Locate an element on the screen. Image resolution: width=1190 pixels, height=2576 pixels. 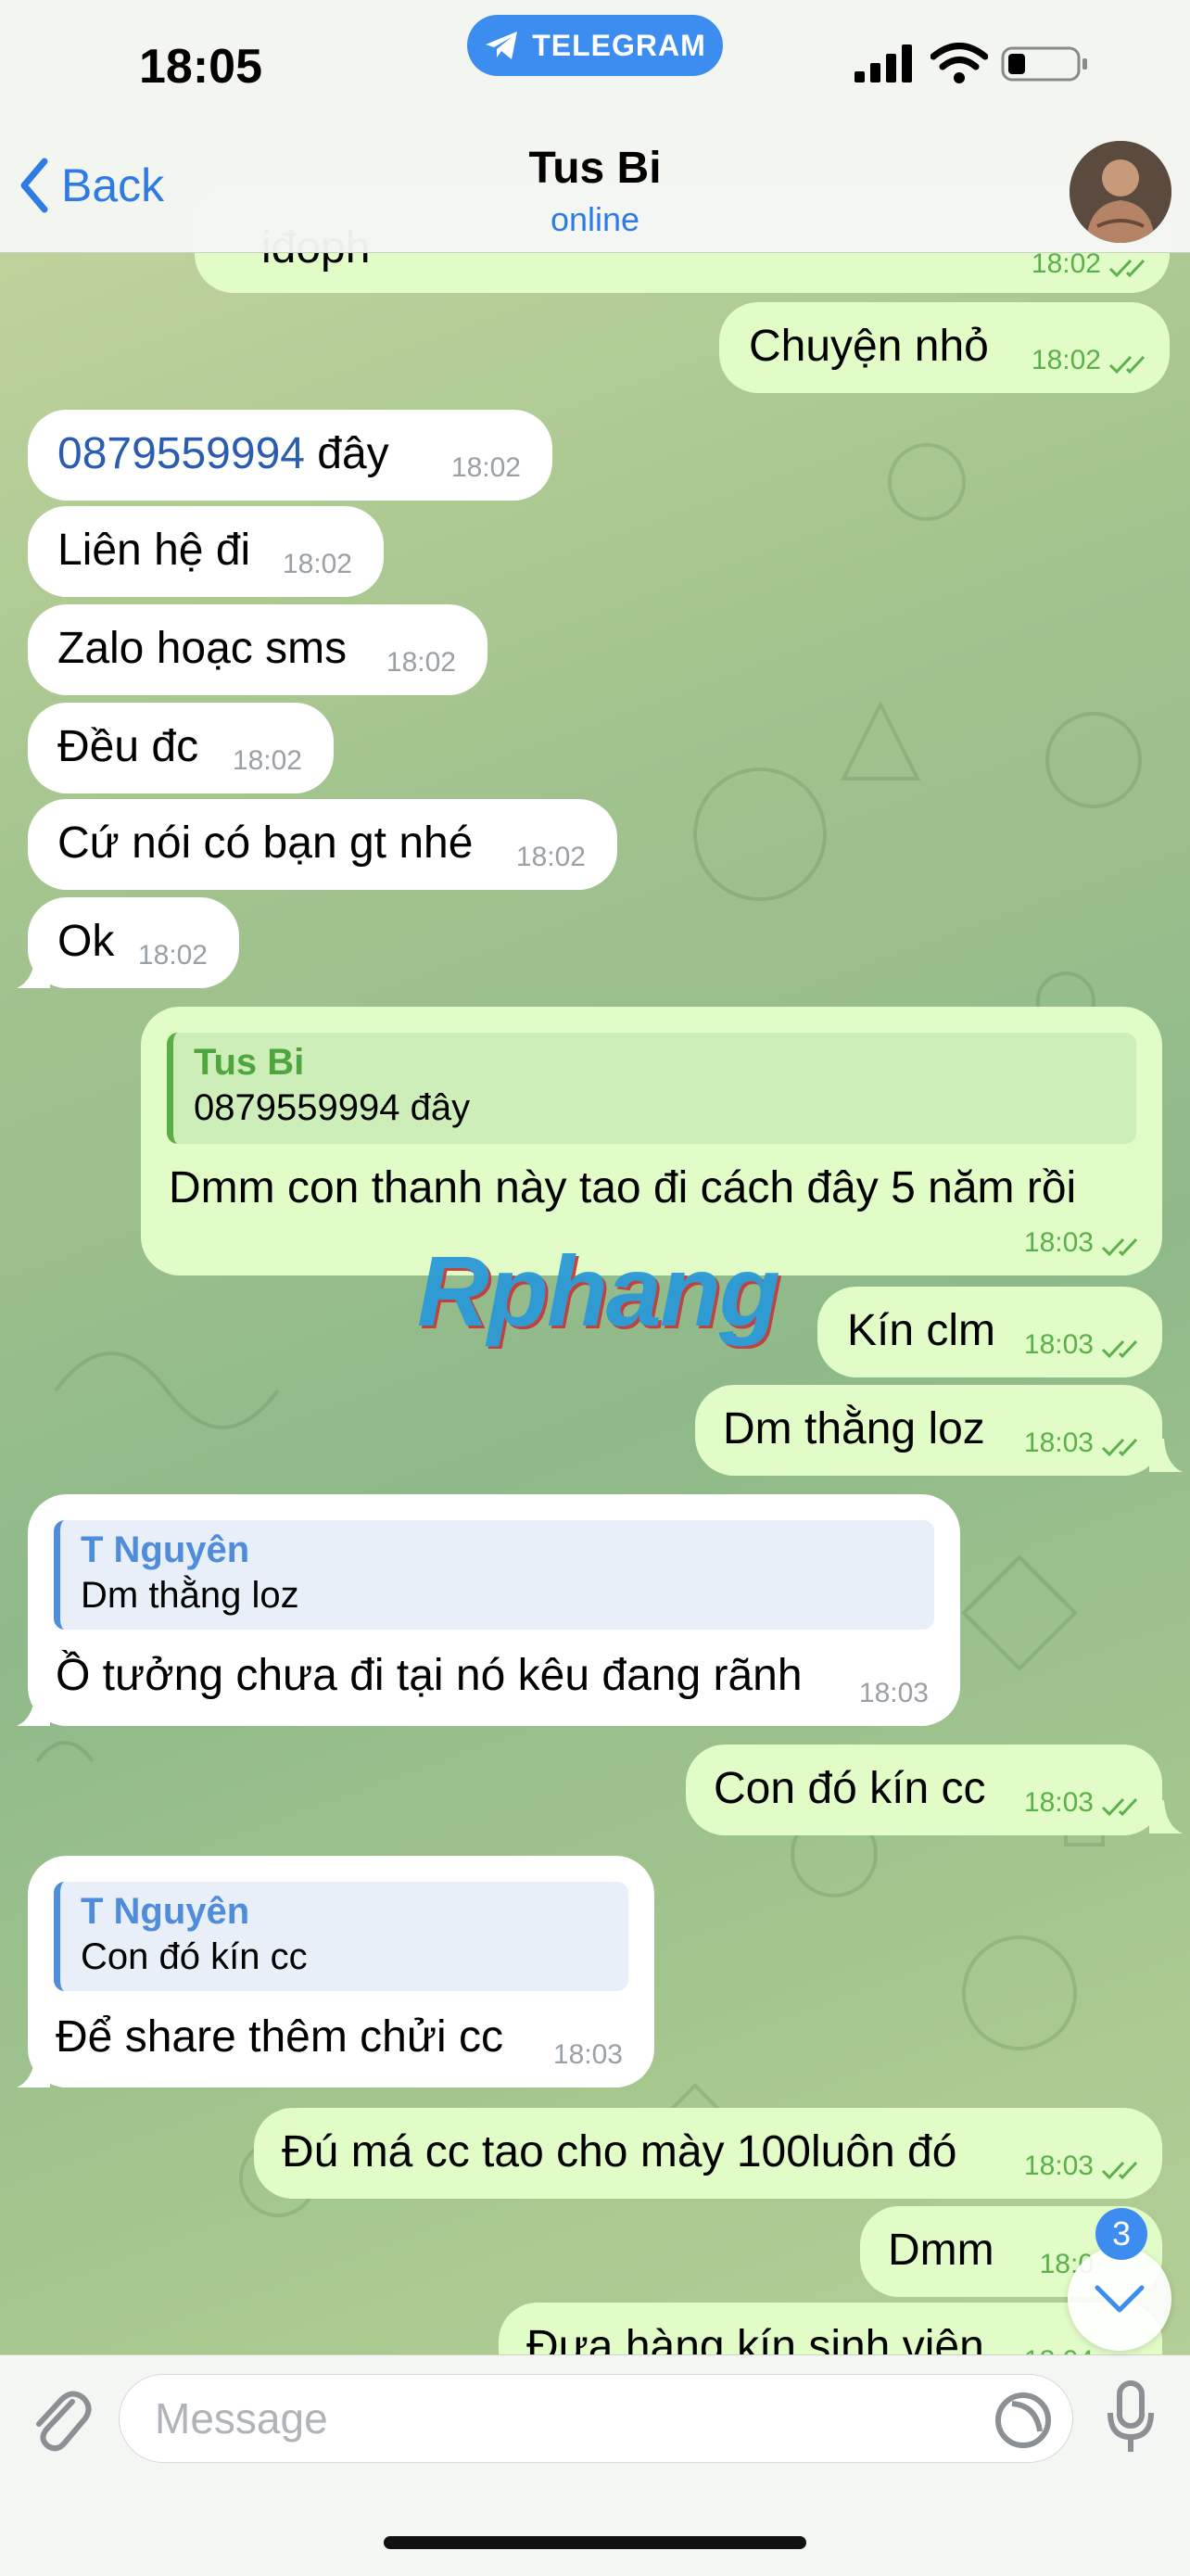
message-bubble-incoming: Liên hệ đi 18:02 is located at coordinates (206, 551).